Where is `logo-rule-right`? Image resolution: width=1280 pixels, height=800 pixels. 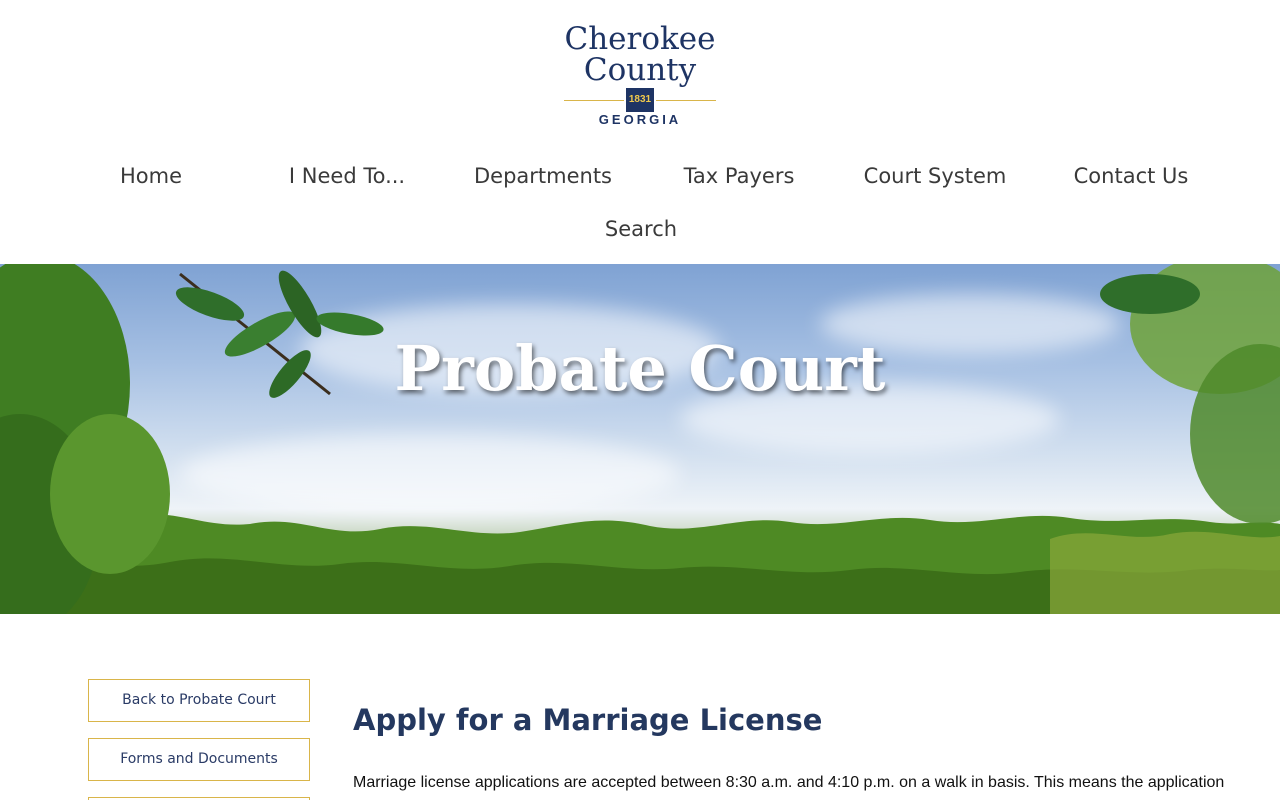
logo-rule-right is located at coordinates (686, 100).